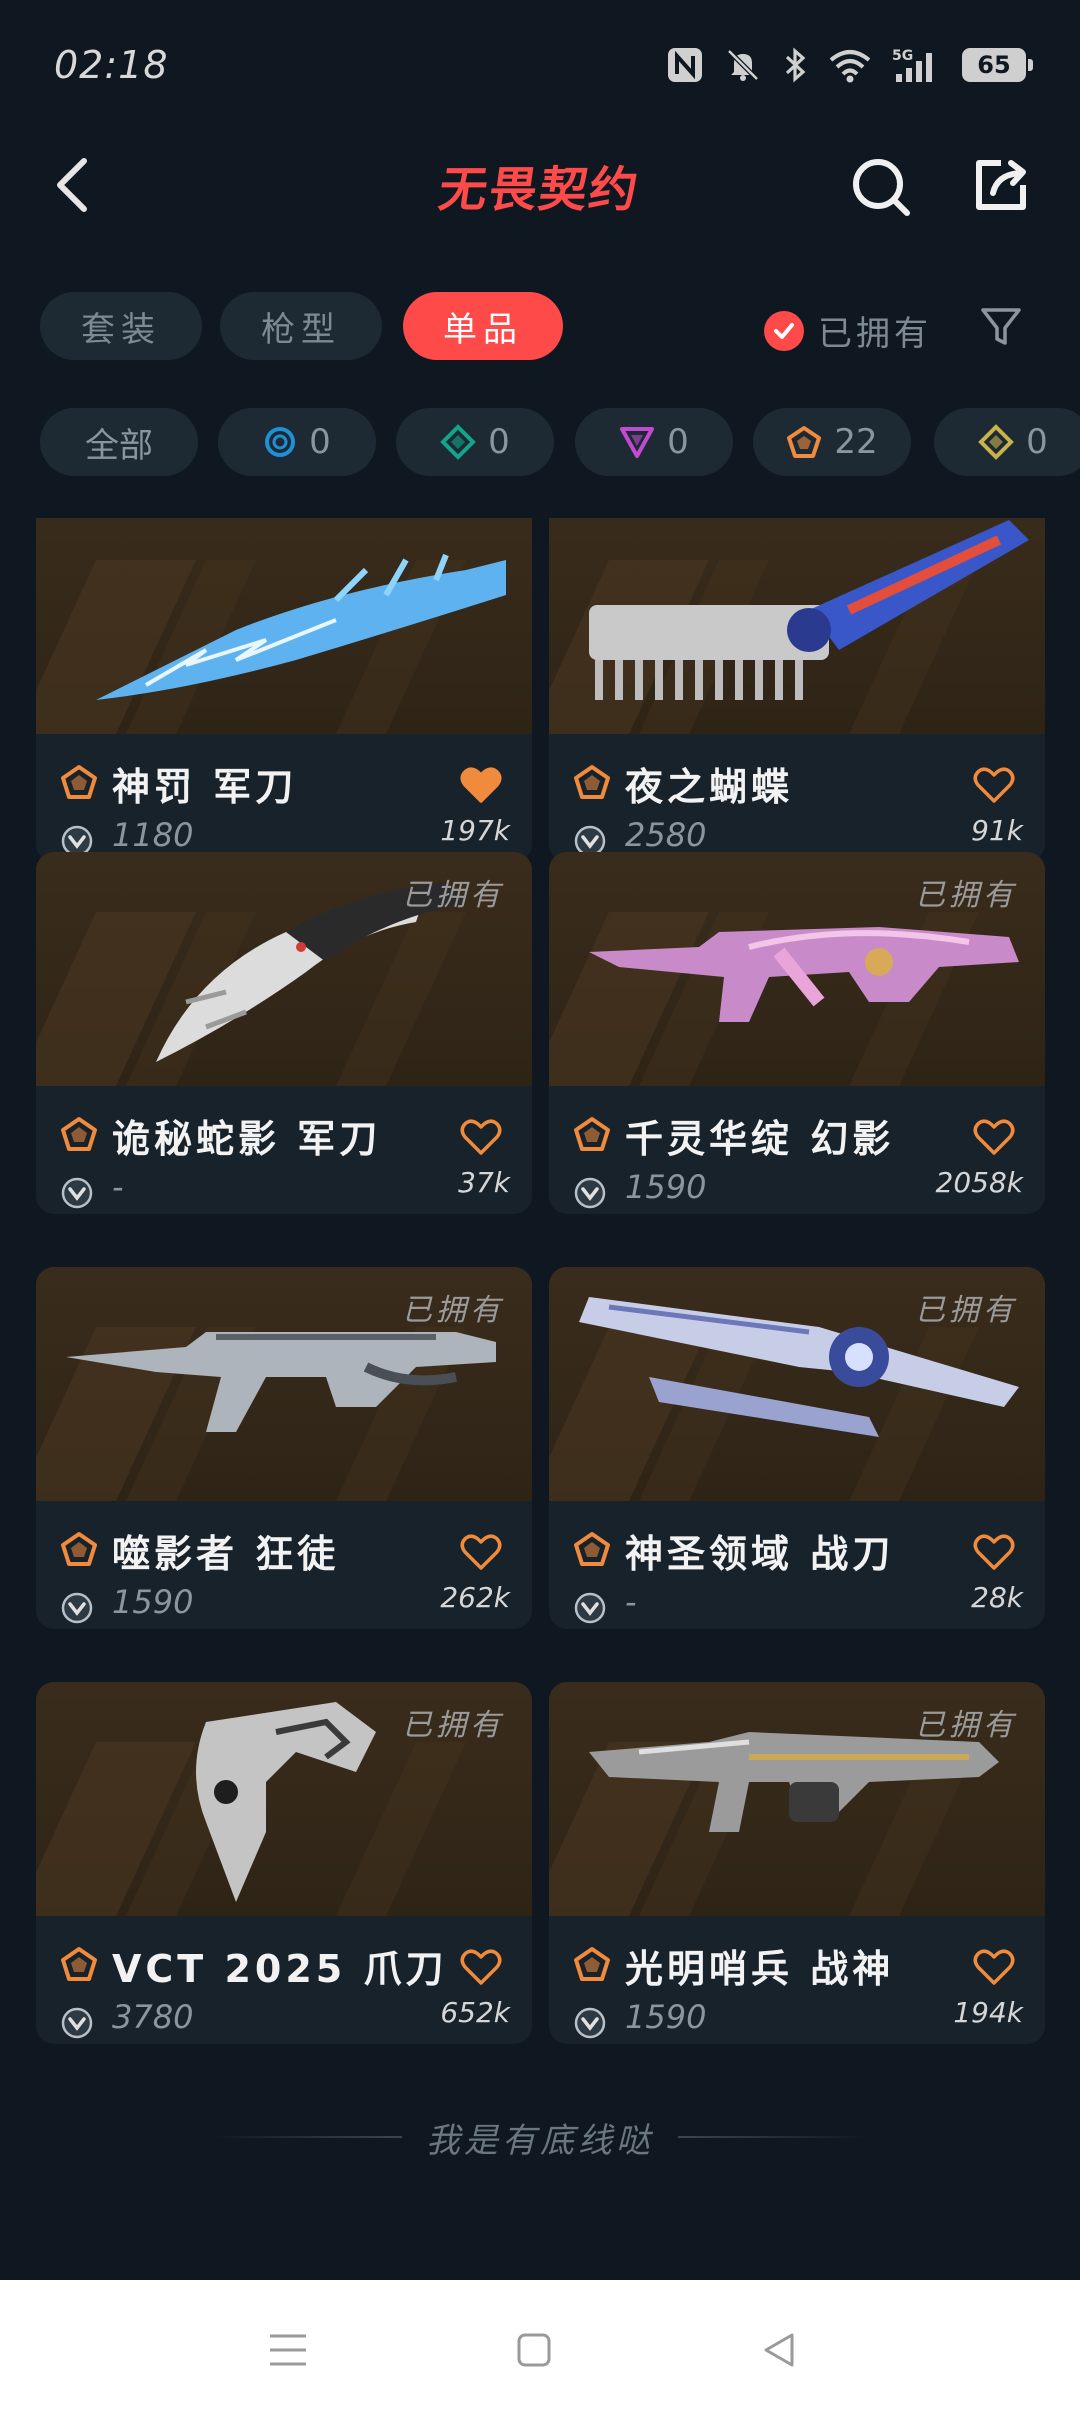 The width and height of the screenshot is (1080, 2412). I want to click on recents-button, so click(288, 2350).